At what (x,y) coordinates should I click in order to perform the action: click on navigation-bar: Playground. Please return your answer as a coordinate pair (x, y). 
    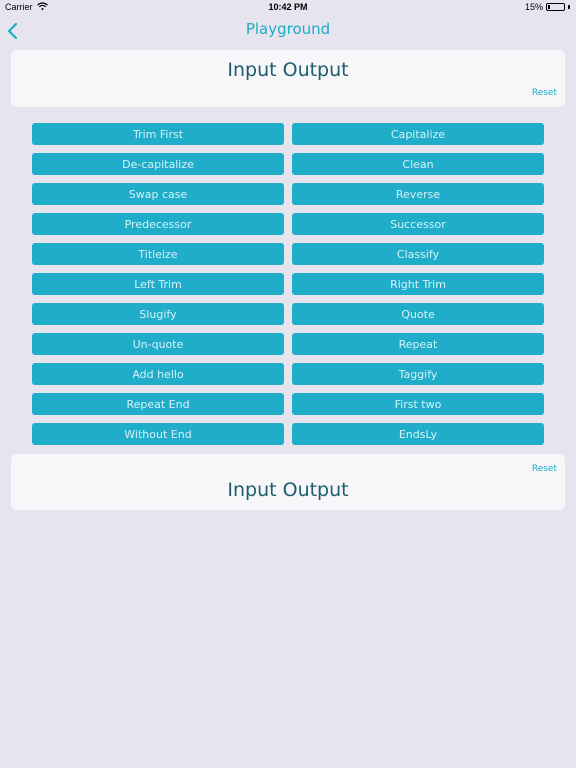
    Looking at the image, I should click on (288, 30).